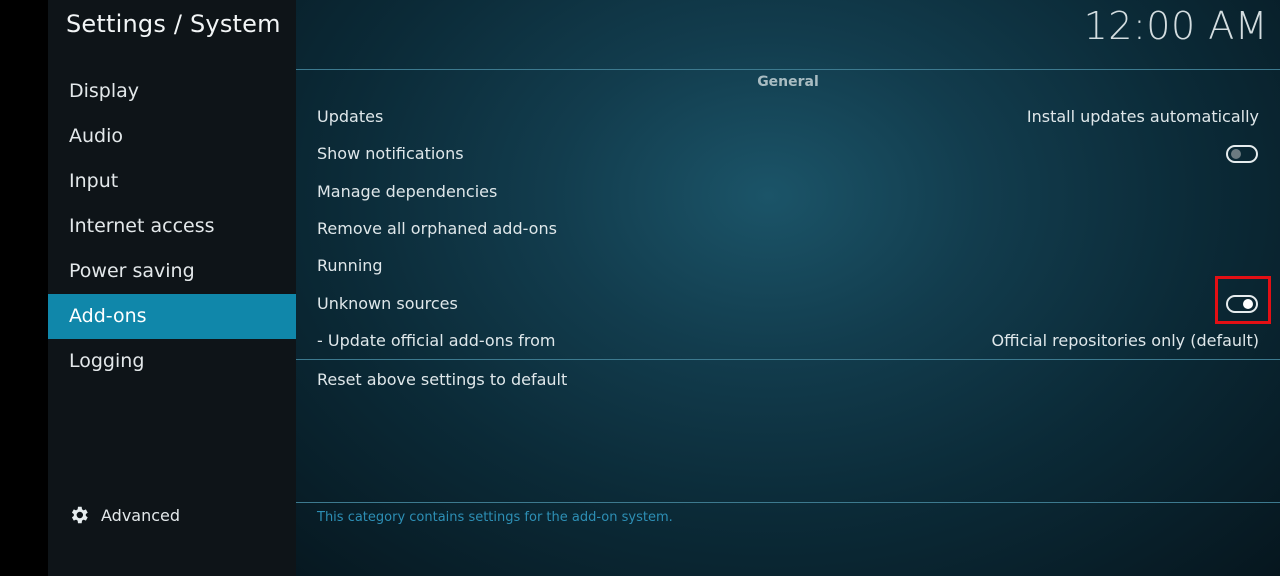 Image resolution: width=1280 pixels, height=576 pixels. Describe the element at coordinates (788, 69) in the screenshot. I see `section-divider-top` at that location.